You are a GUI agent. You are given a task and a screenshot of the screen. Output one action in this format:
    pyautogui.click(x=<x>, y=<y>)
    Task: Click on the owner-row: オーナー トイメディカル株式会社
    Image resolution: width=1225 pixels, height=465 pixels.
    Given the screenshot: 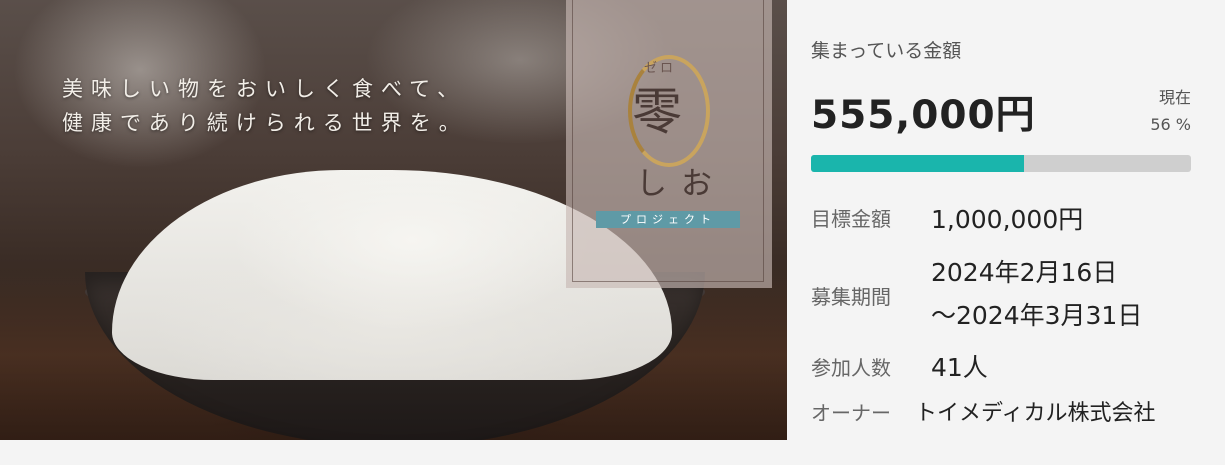 What is the action you would take?
    pyautogui.click(x=1006, y=413)
    